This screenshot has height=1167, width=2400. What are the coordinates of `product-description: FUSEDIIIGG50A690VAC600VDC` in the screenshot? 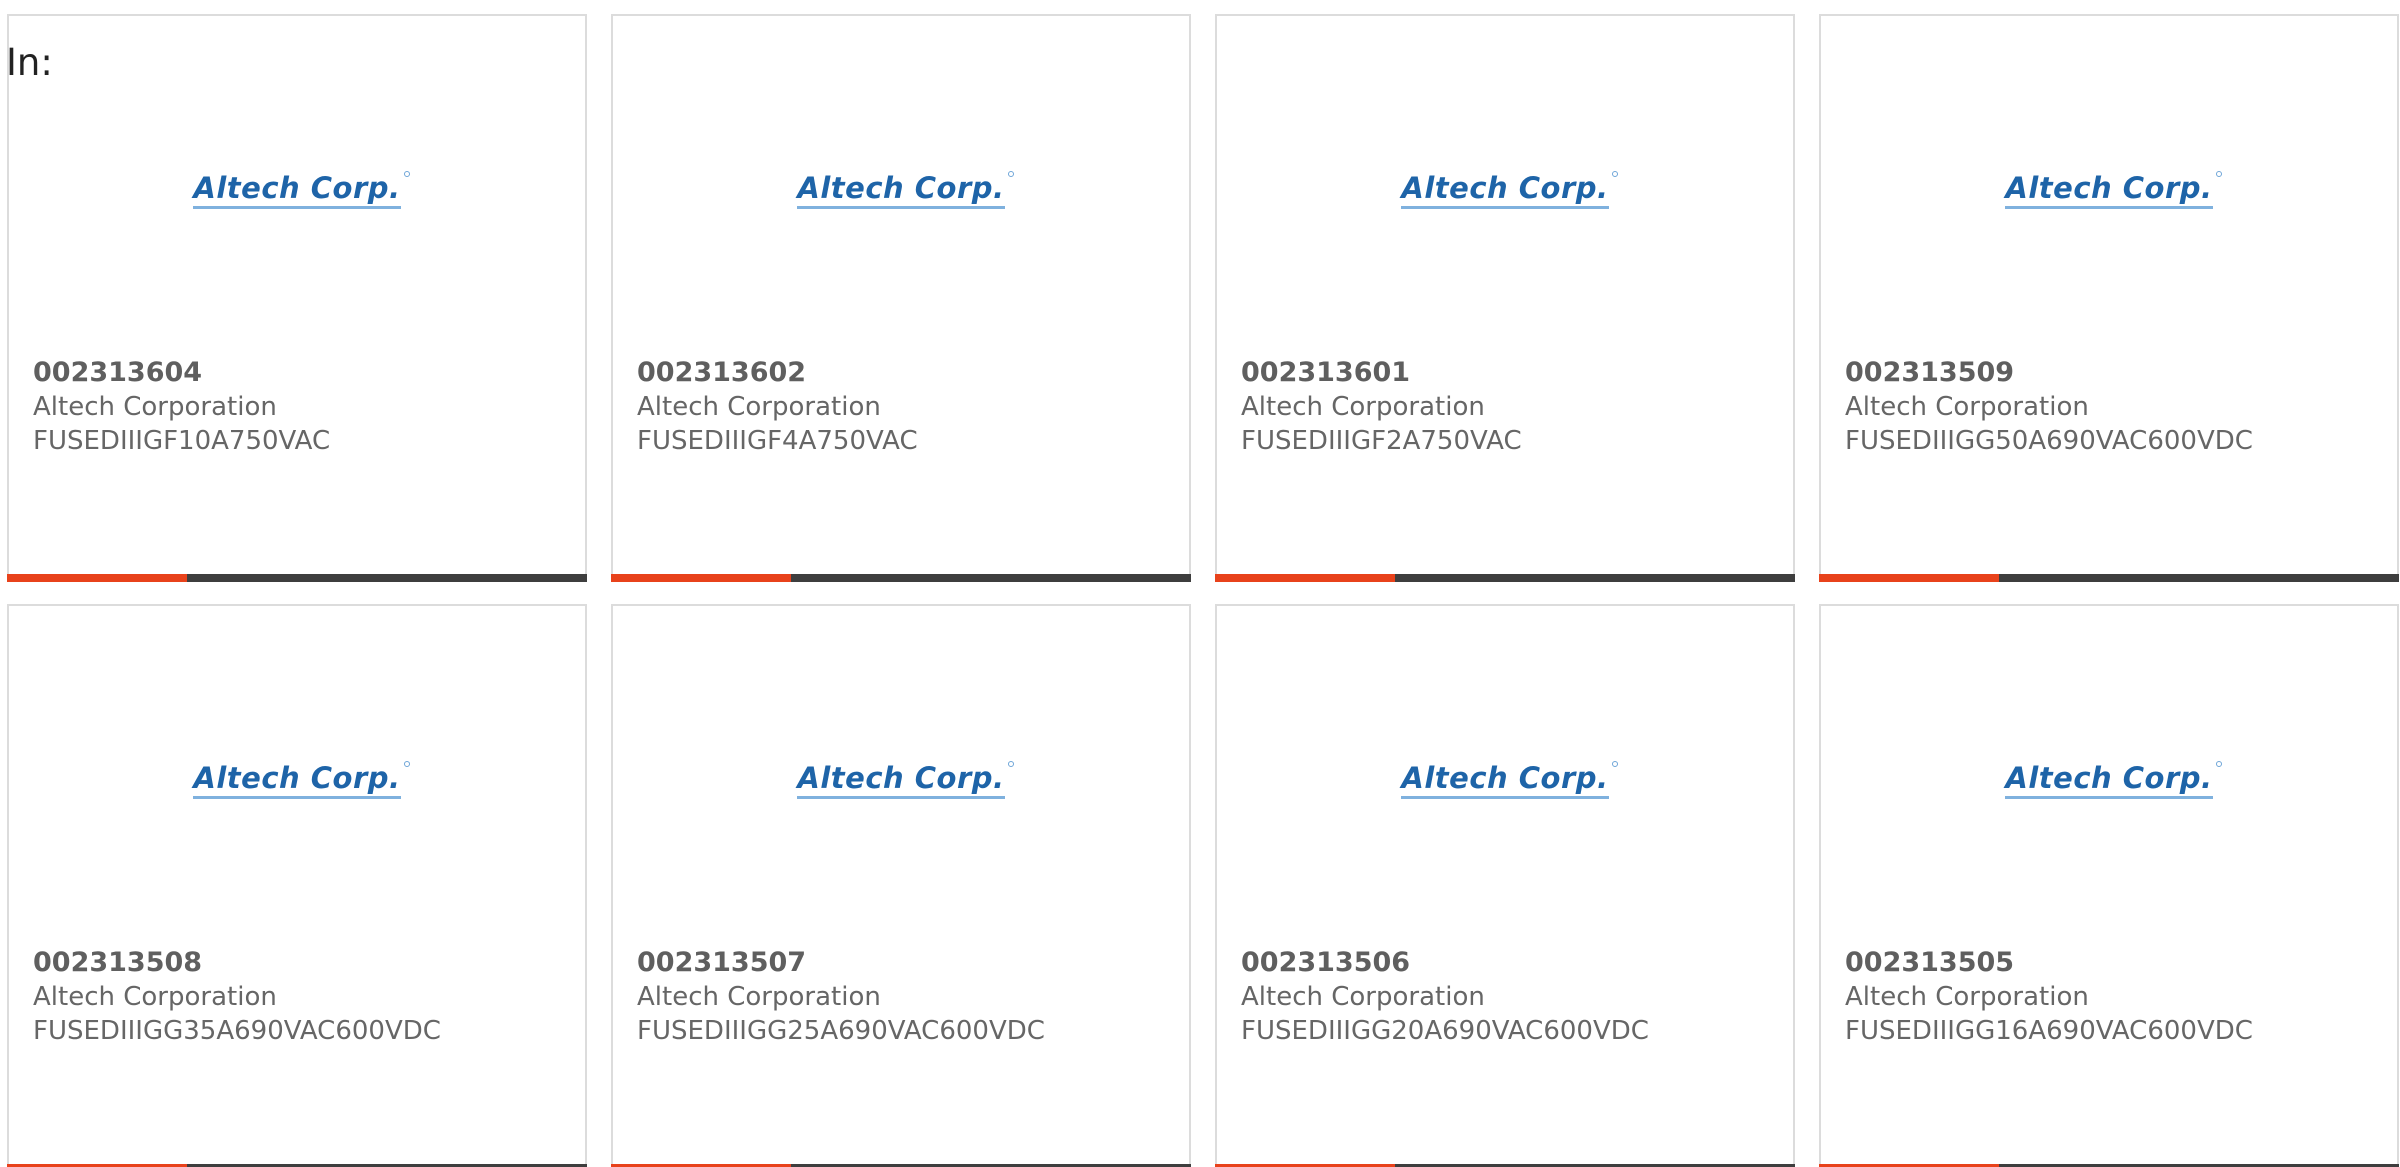 It's located at (2049, 441).